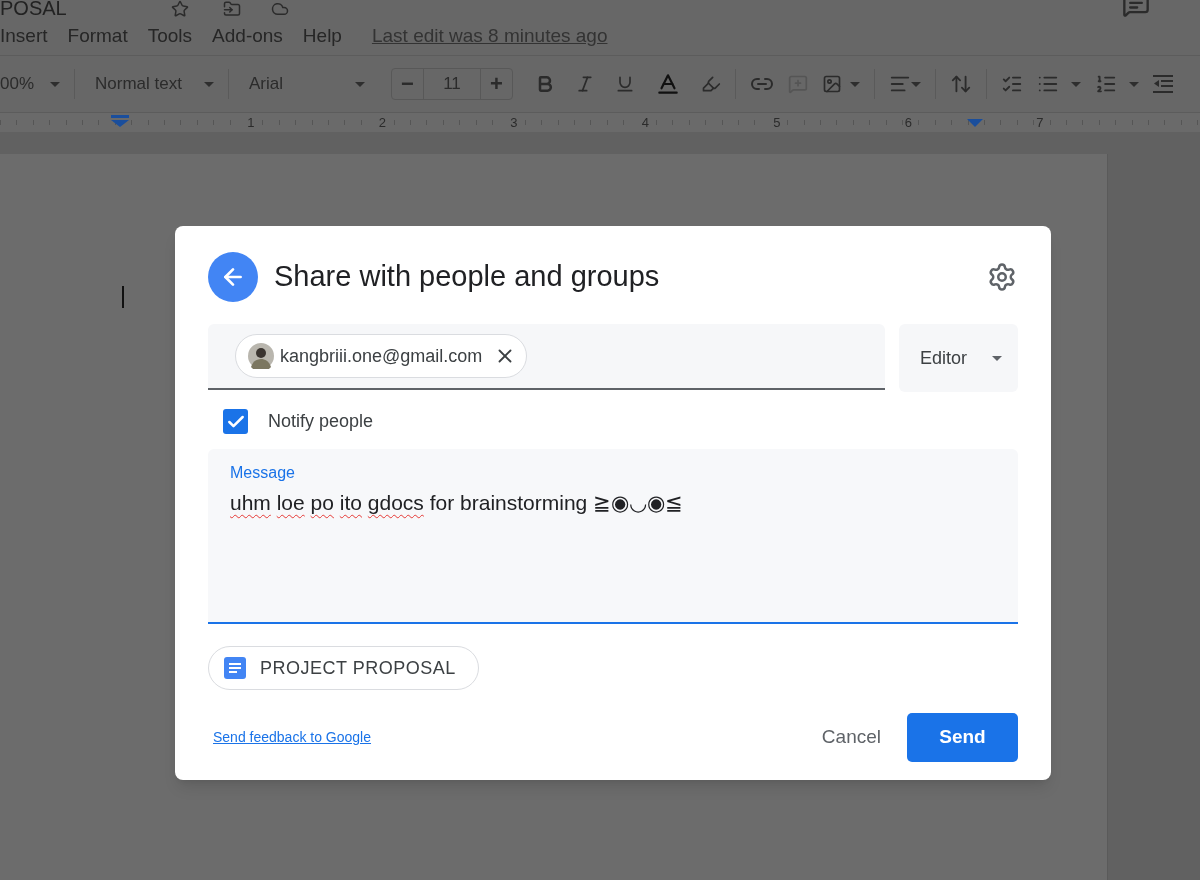  Describe the element at coordinates (1162, 84) in the screenshot. I see `decrease-indent-icon` at that location.